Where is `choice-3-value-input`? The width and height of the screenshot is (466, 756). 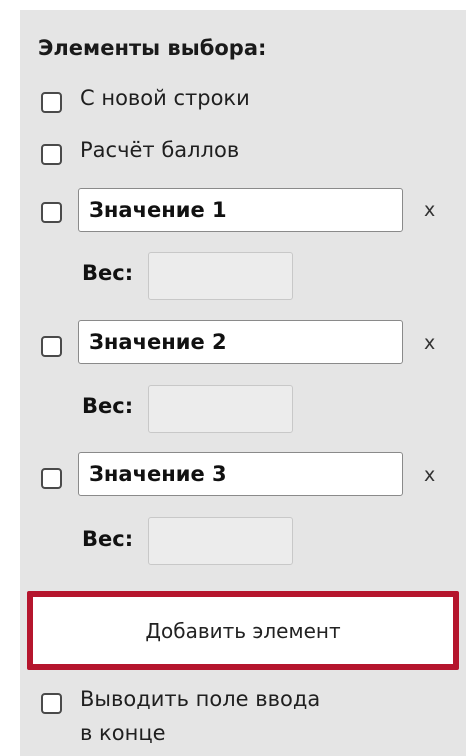
choice-3-value-input is located at coordinates (240, 474).